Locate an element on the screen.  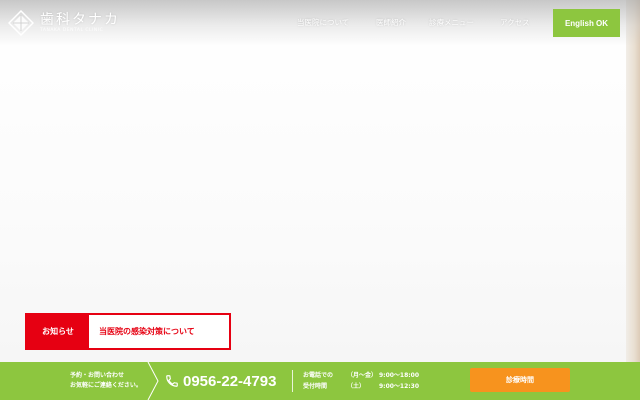
phone-icon is located at coordinates (172, 381).